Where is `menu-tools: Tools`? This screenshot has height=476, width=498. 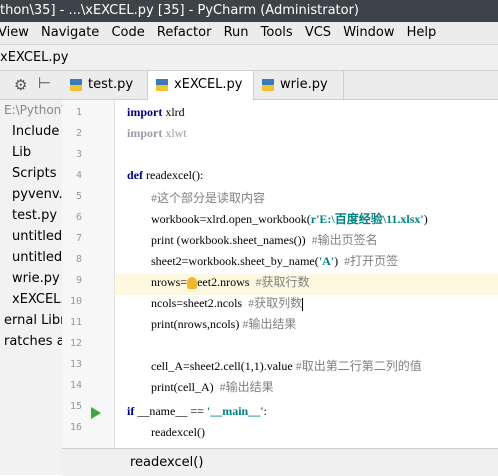 menu-tools: Tools is located at coordinates (277, 33).